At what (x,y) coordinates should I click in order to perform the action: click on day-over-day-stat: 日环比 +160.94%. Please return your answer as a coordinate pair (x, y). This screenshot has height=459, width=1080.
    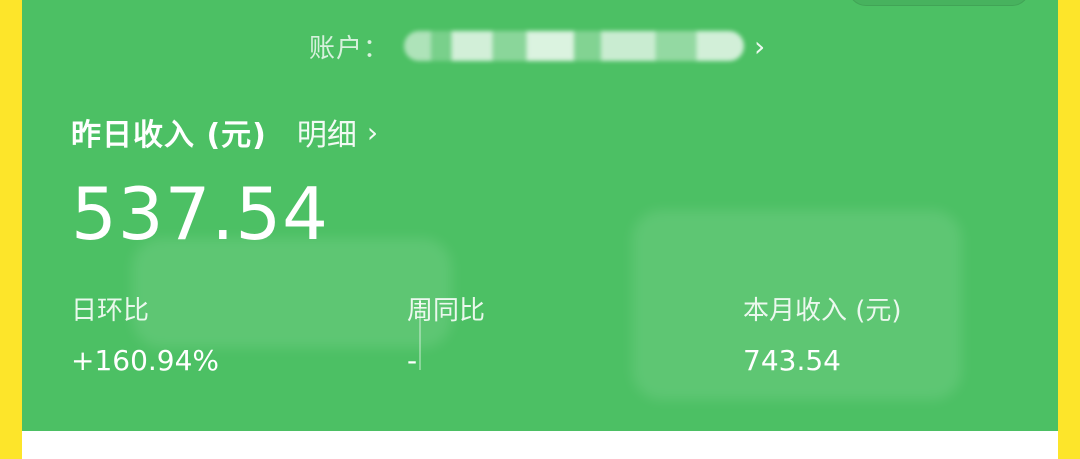
    Looking at the image, I should click on (145, 336).